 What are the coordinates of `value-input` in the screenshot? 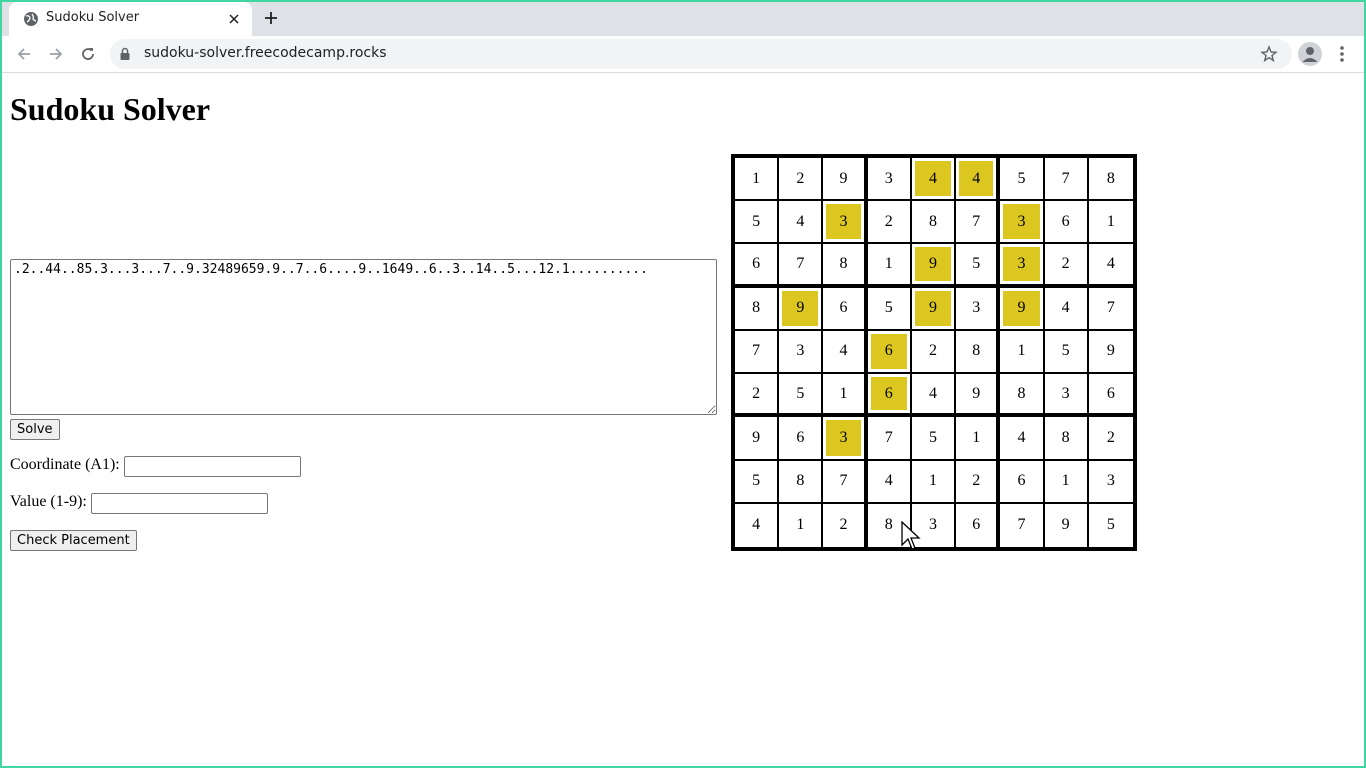 It's located at (179, 503).